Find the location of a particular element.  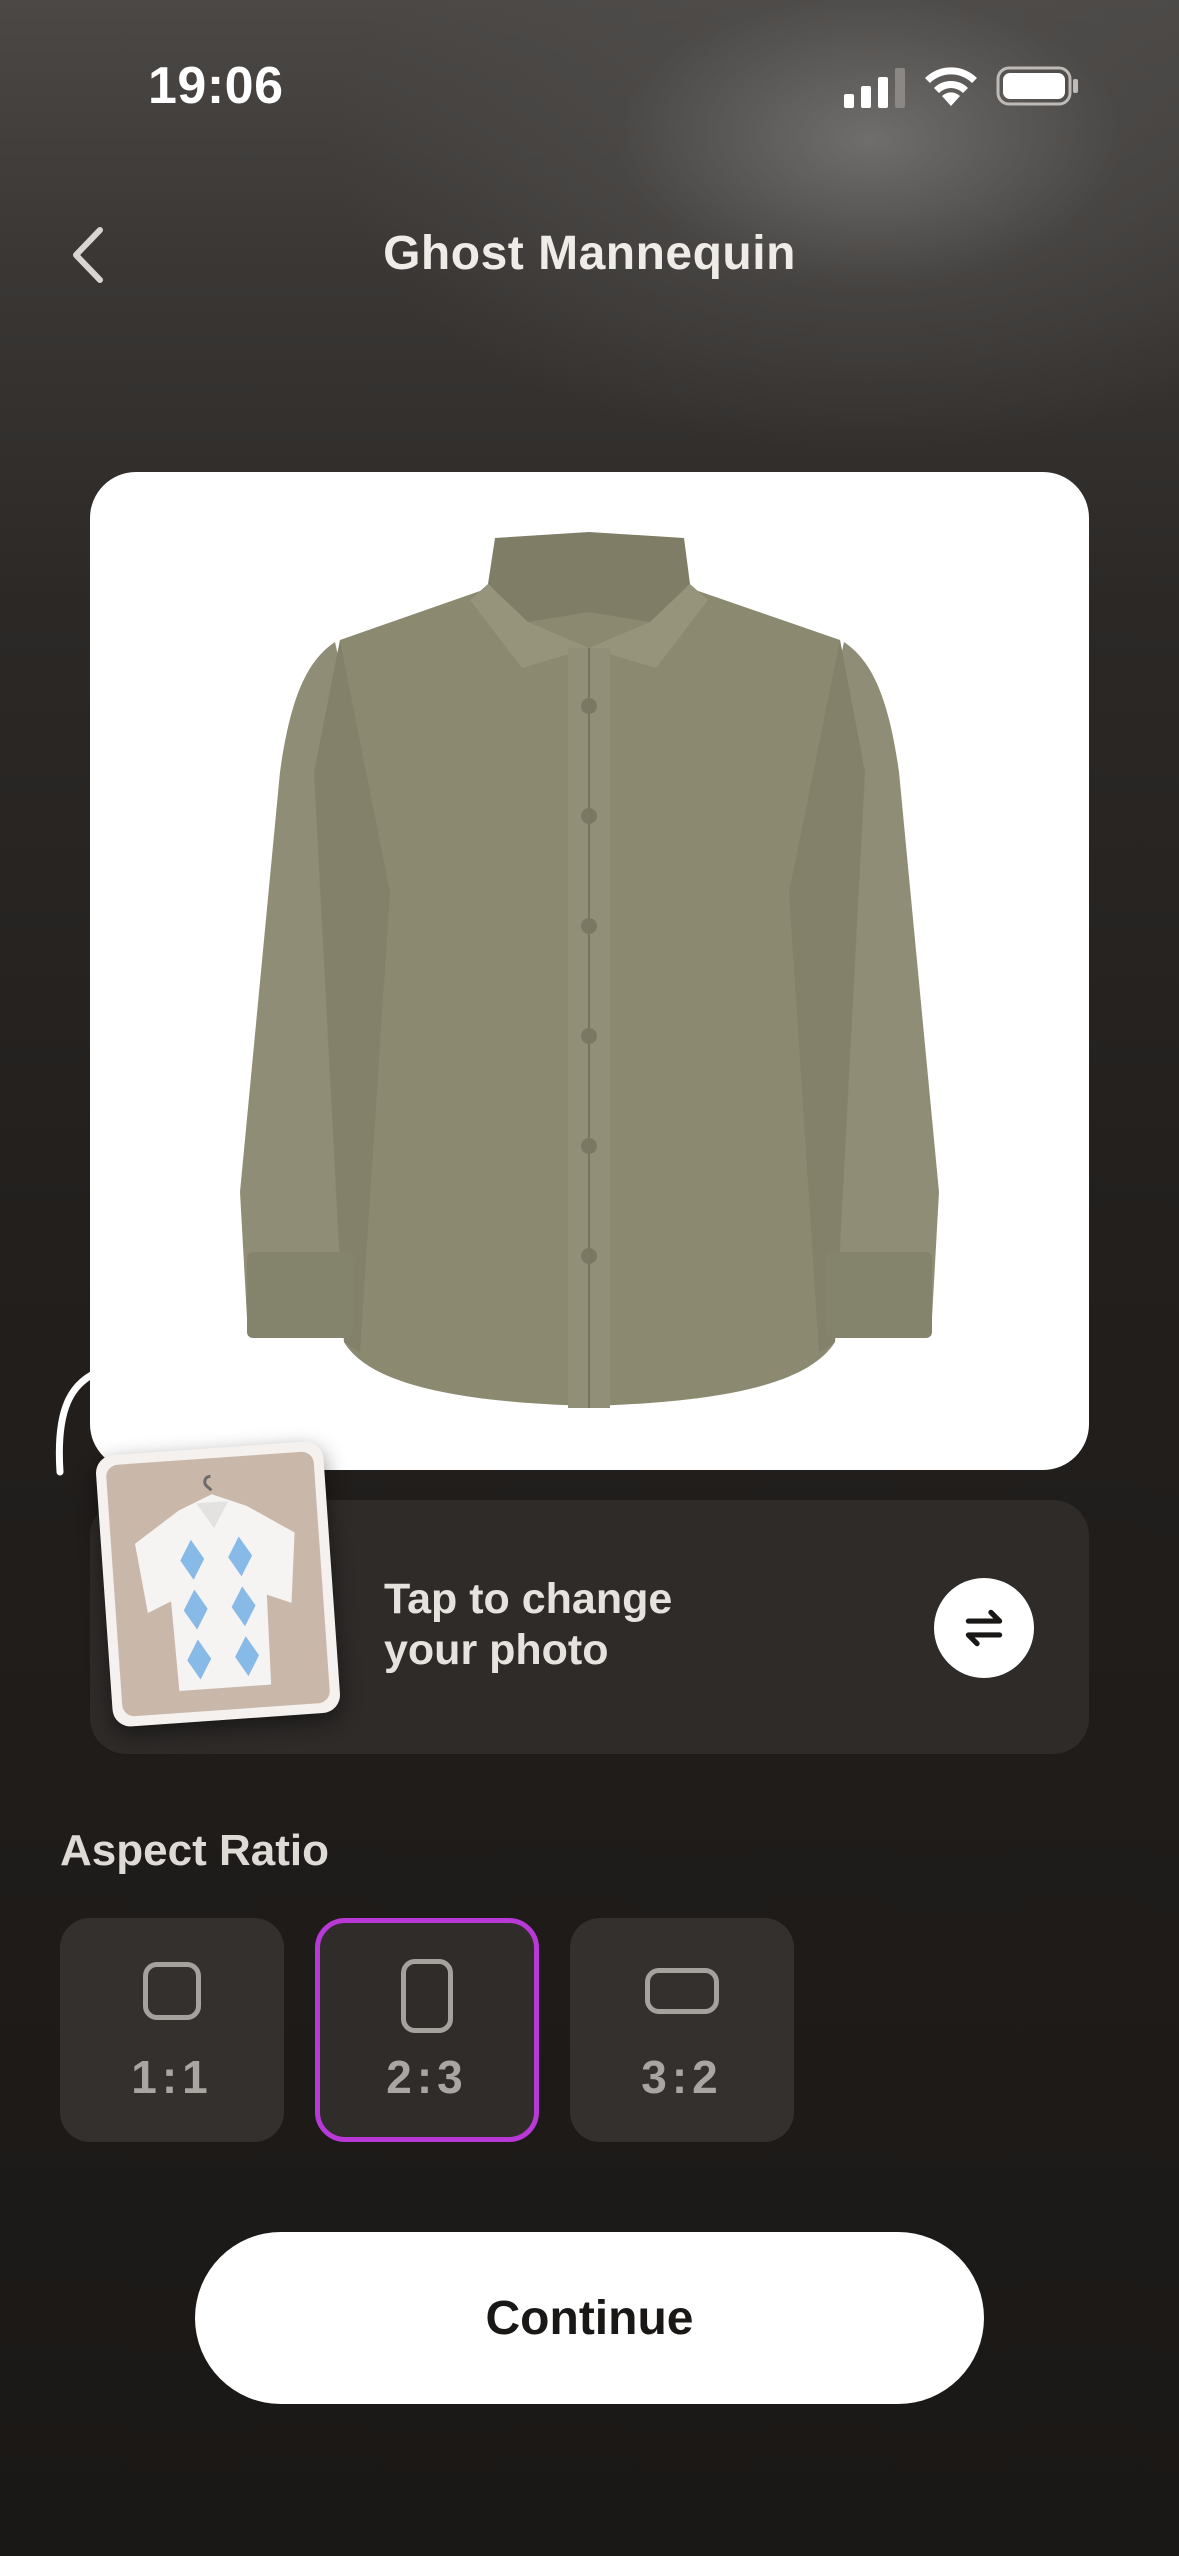

source-photo-thumbnail is located at coordinates (218, 1584).